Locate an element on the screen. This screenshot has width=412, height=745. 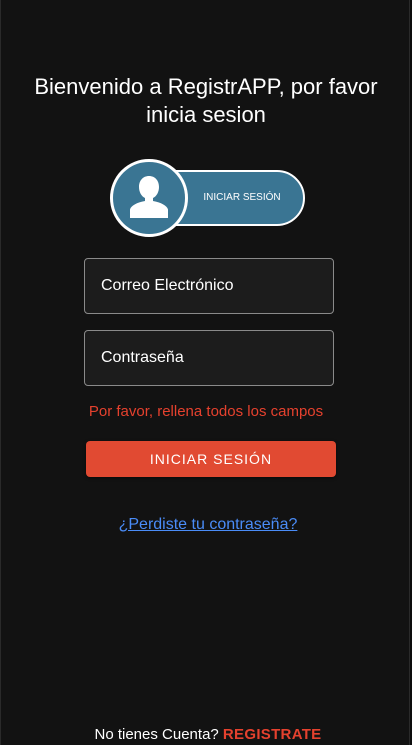
footer-prompt: No tienes Cuenta? is located at coordinates (156, 734).